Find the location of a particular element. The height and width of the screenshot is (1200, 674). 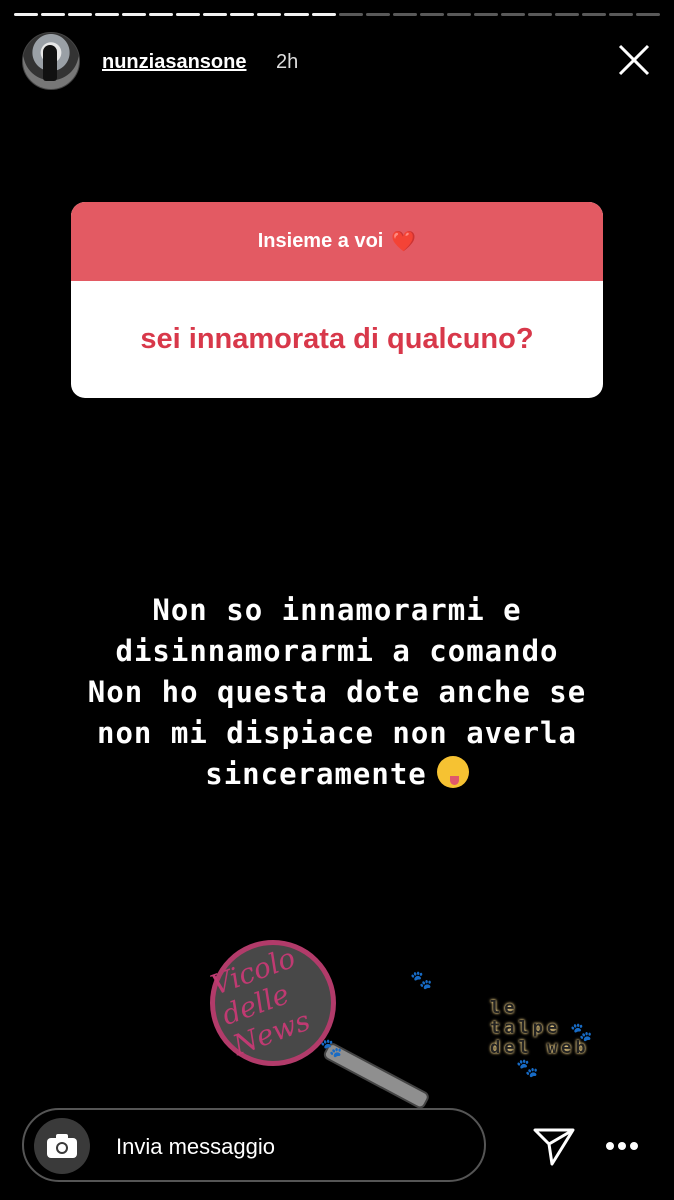

story-progress is located at coordinates (337, 15).